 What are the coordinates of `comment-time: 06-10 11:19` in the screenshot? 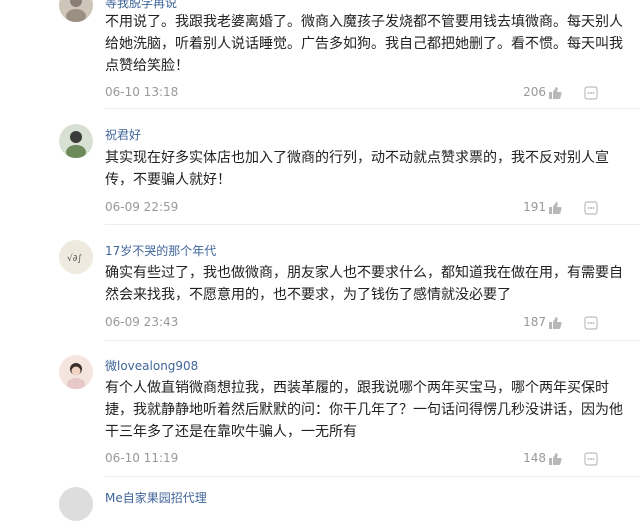 It's located at (142, 458).